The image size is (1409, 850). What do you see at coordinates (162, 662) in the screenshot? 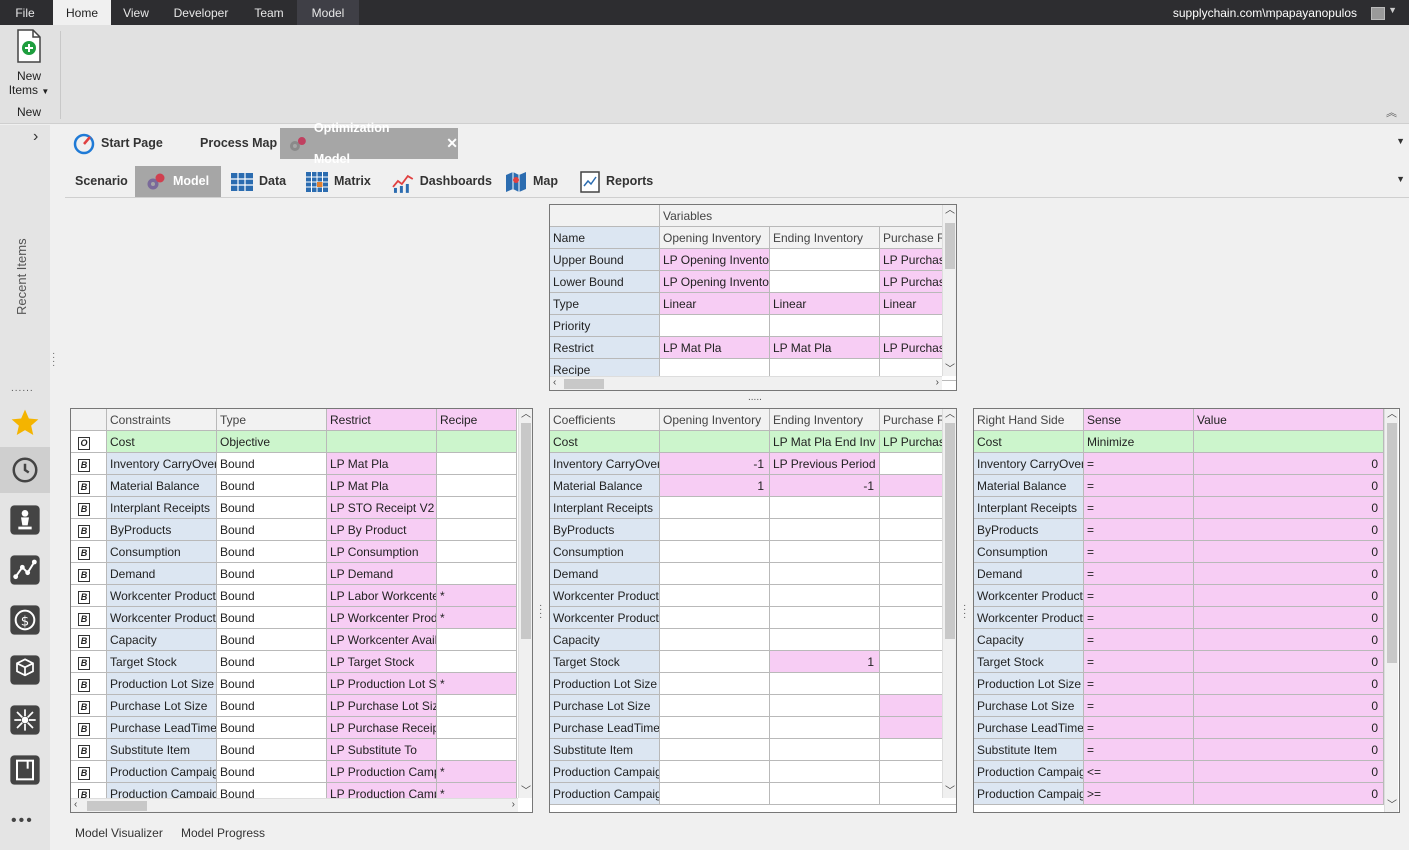
I see `constraint-name: Target Stock` at bounding box center [162, 662].